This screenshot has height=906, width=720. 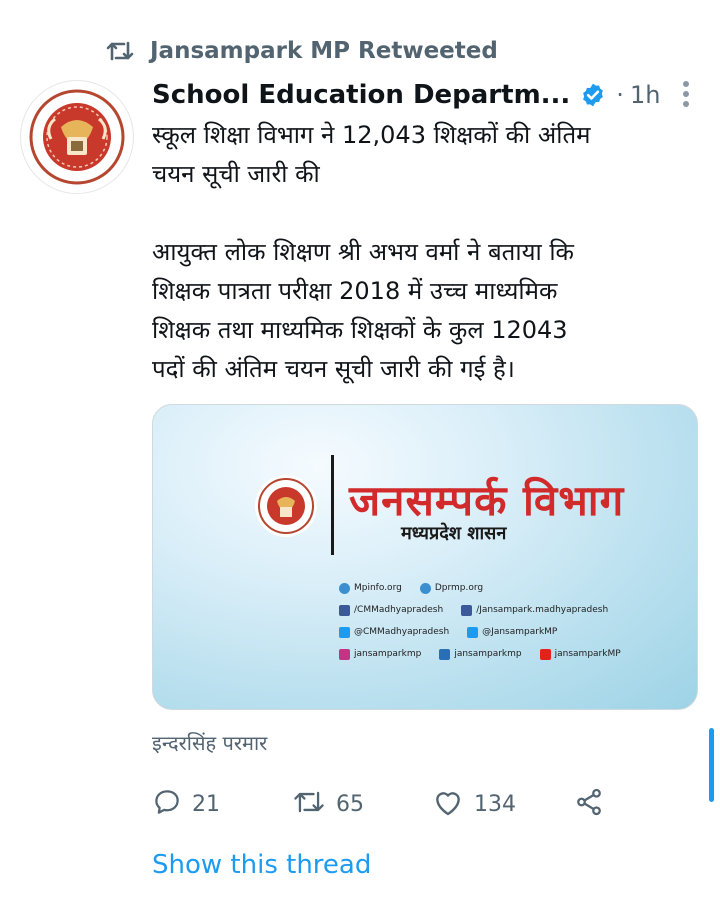 I want to click on like-icon, so click(x=448, y=804).